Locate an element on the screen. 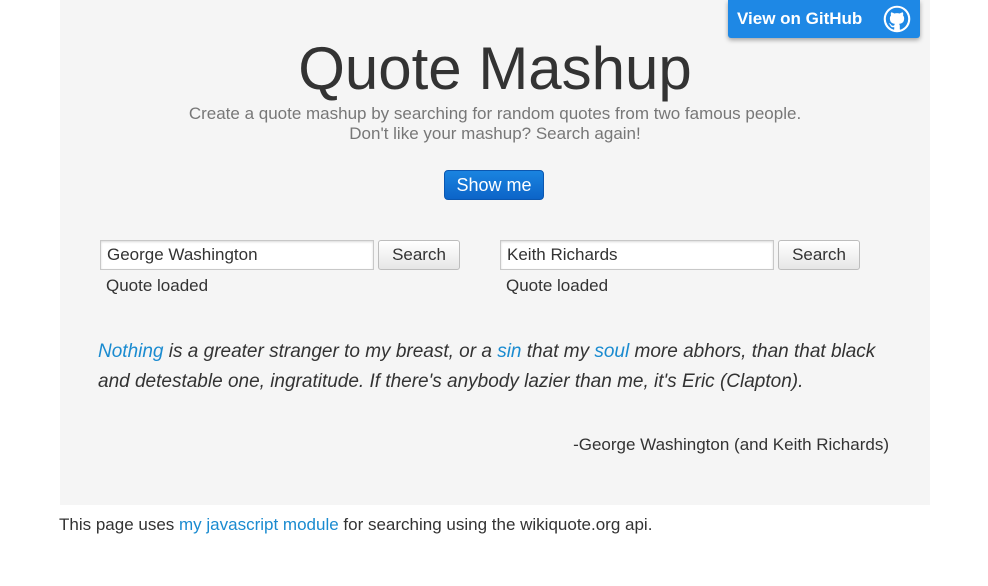 The height and width of the screenshot is (586, 988). quote-text-1: is a greater stranger to my breast, or a is located at coordinates (330, 351).